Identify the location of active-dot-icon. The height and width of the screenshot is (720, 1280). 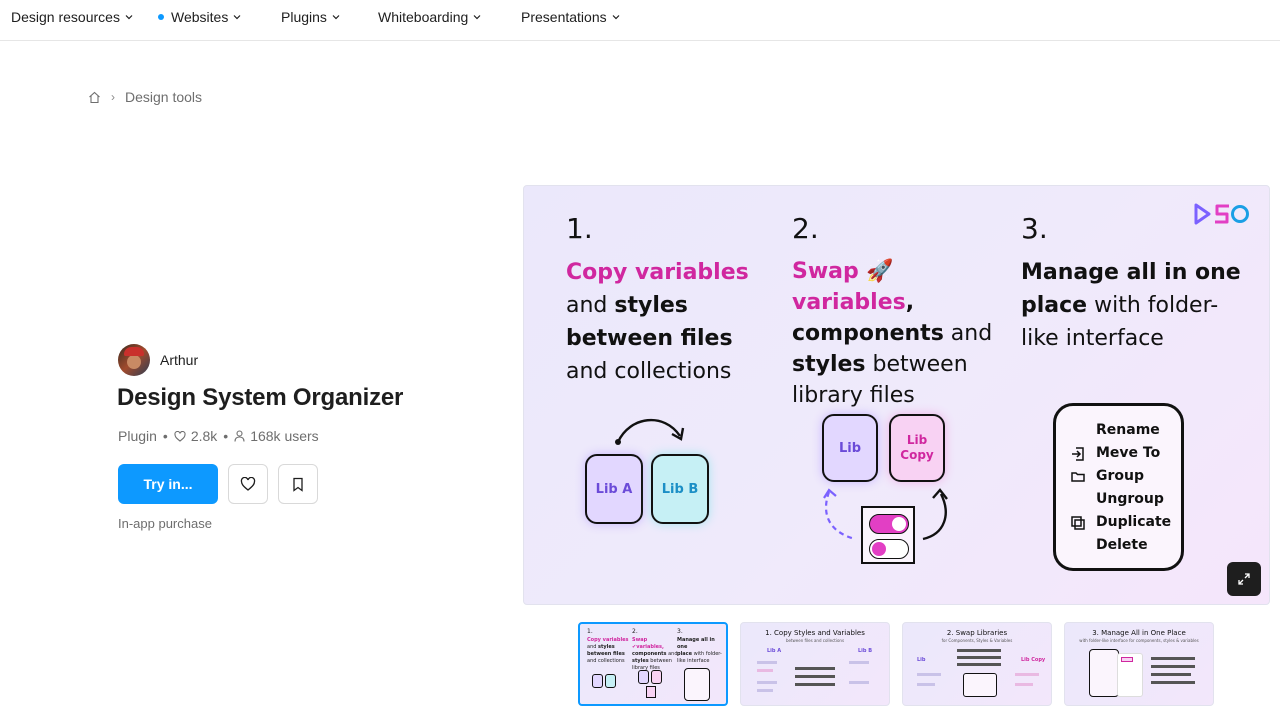
(161, 17).